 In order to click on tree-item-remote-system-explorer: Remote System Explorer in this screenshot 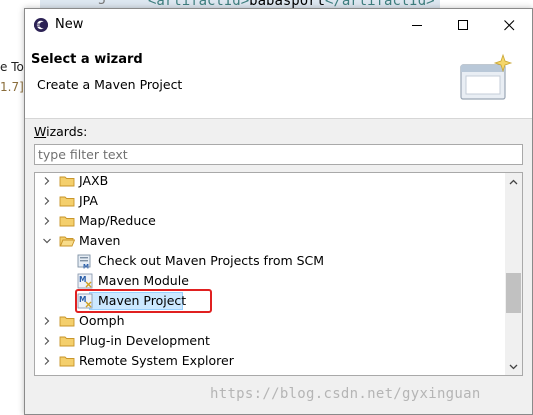, I will do `click(270, 361)`.